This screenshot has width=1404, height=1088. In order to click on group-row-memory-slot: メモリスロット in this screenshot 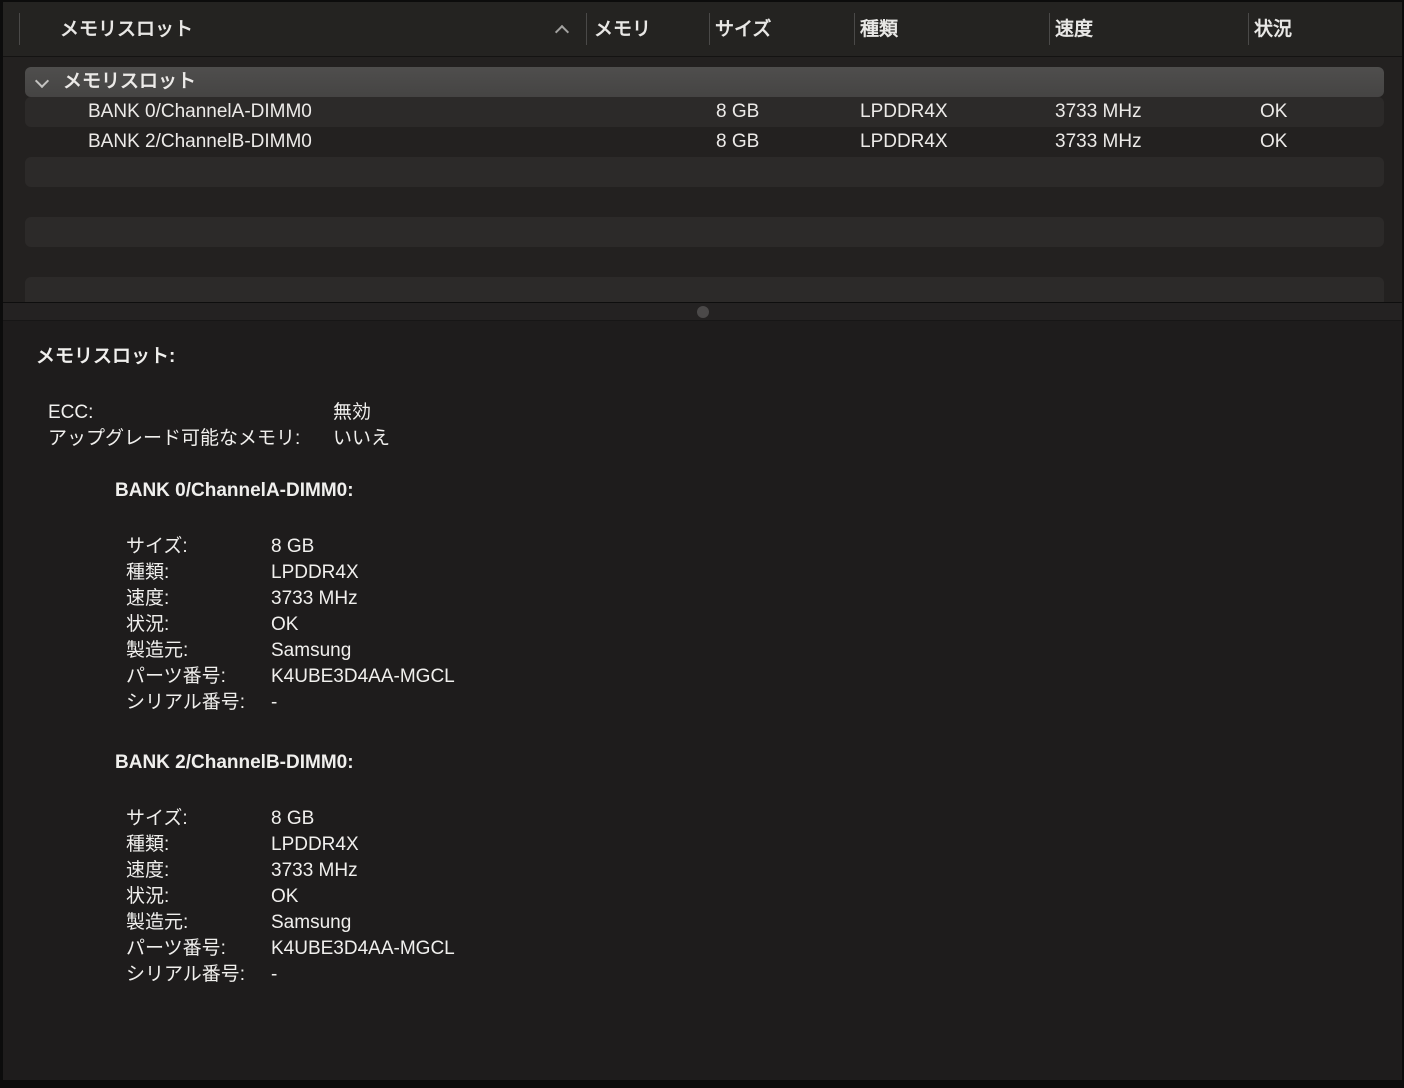, I will do `click(704, 82)`.